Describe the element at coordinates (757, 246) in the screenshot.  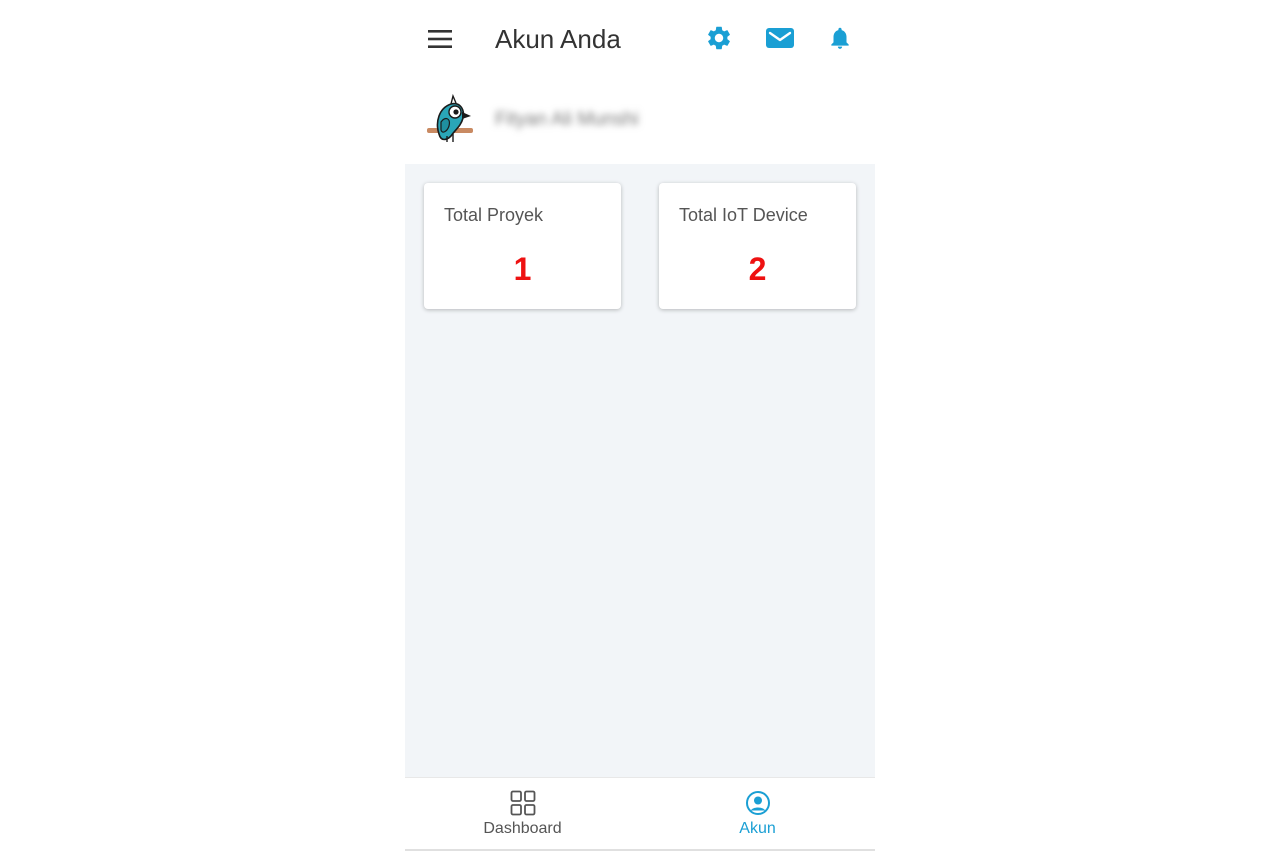
I see `total-iot-device-card: Total IoT Device 2` at that location.